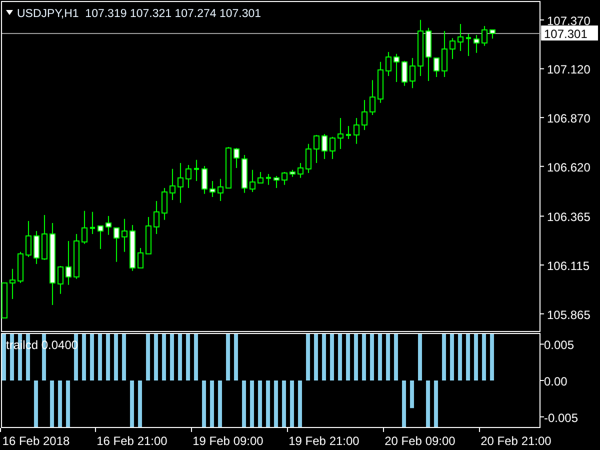 Image resolution: width=600 pixels, height=450 pixels. Describe the element at coordinates (561, 417) in the screenshot. I see `indicator-scale-label: -0.005` at that location.